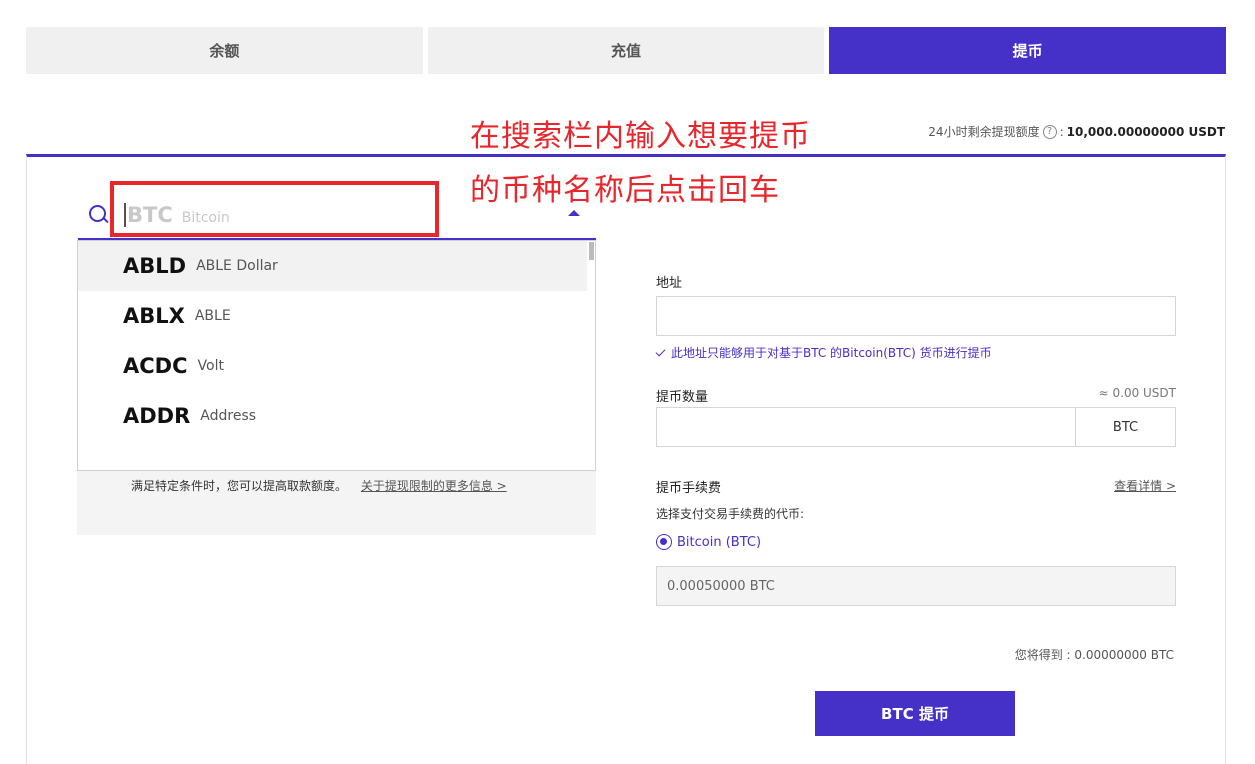 The image size is (1255, 764). Describe the element at coordinates (336, 366) in the screenshot. I see `coin-option: ACDC Volt` at that location.